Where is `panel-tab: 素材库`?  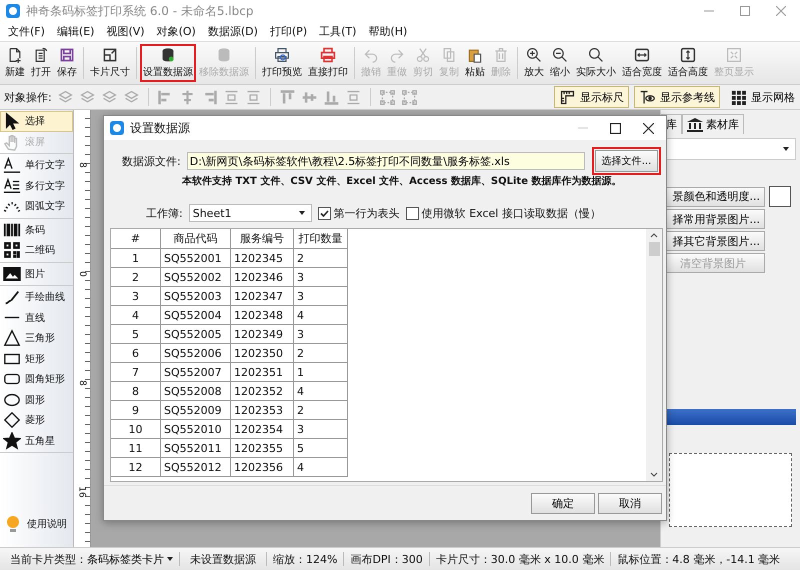
panel-tab: 素材库 is located at coordinates (713, 124).